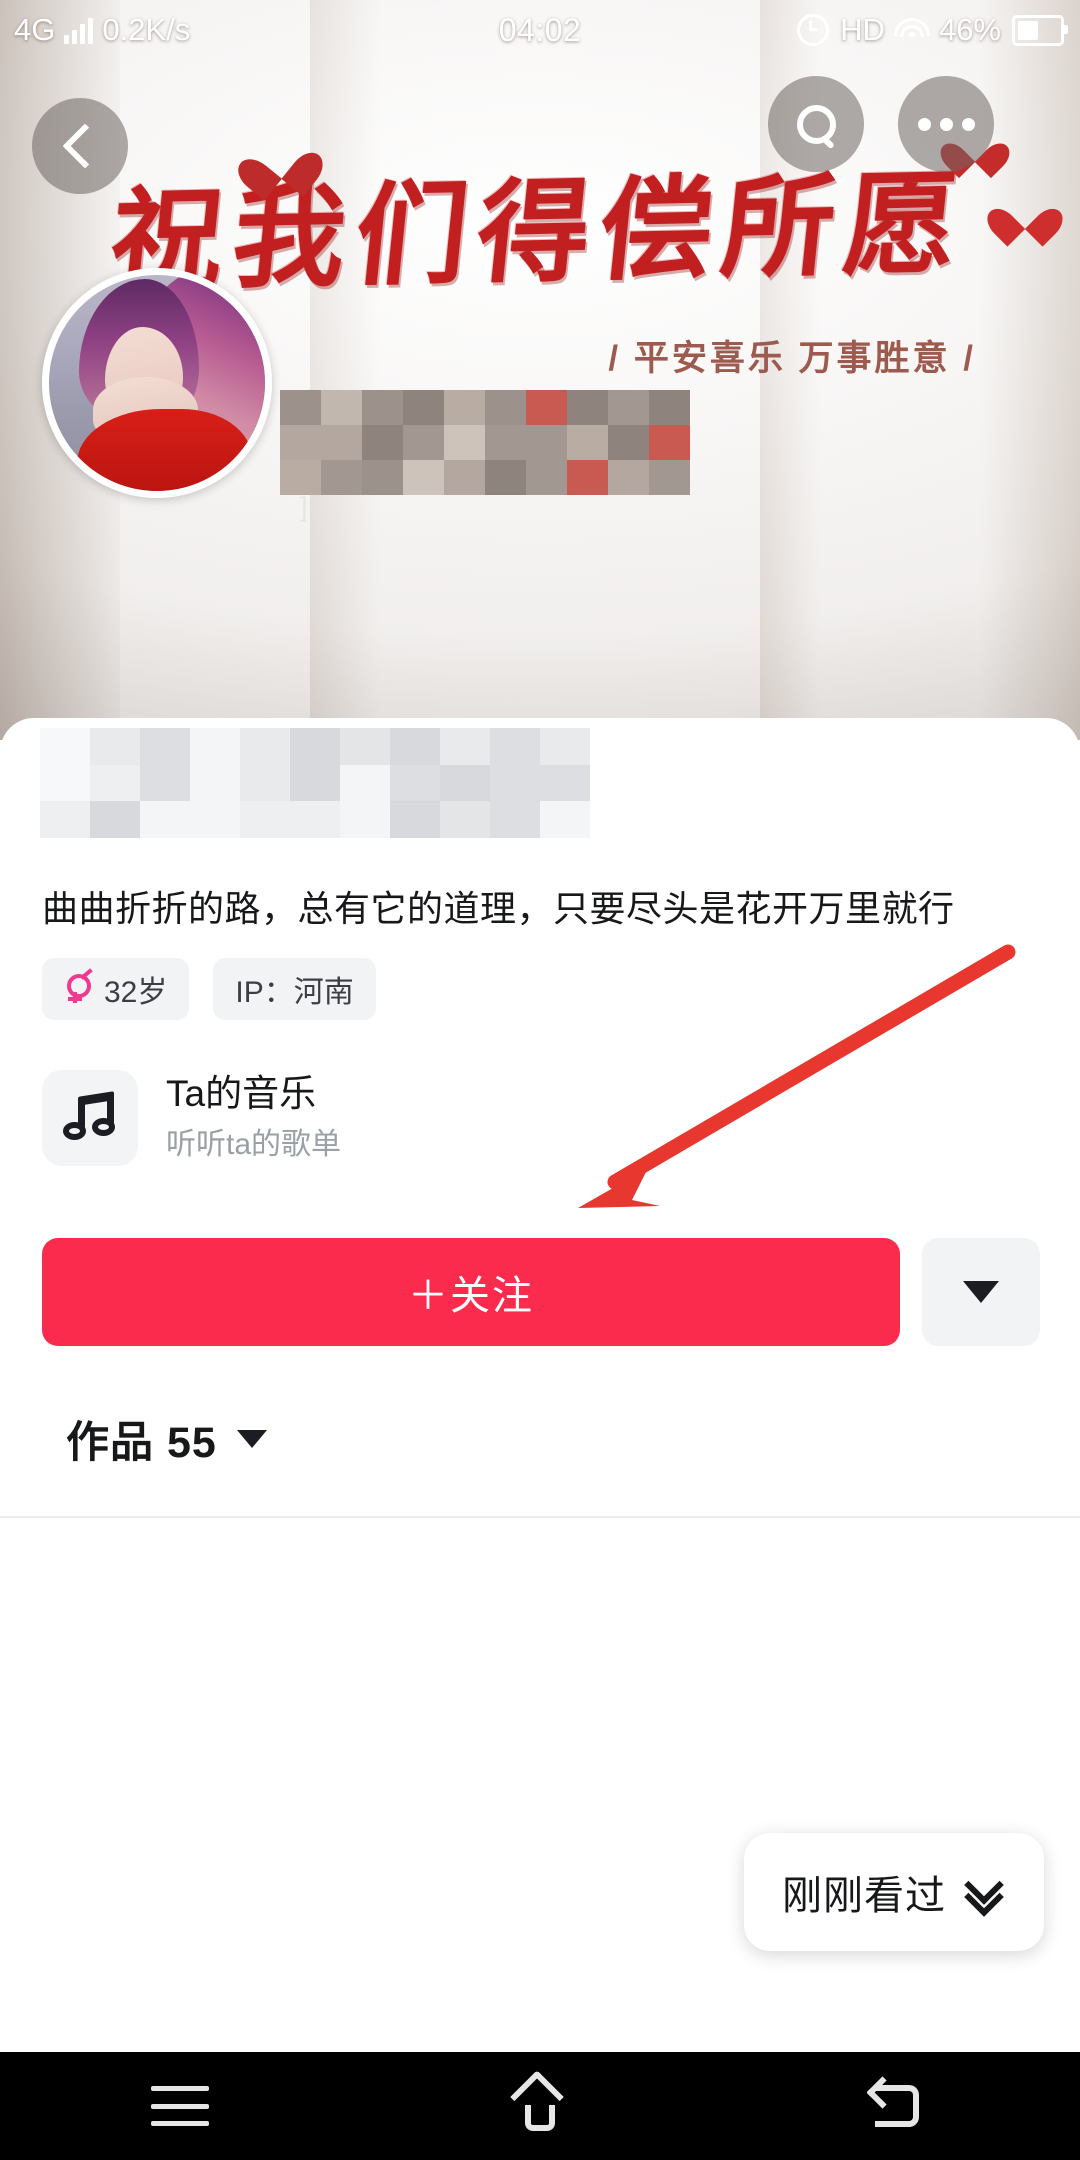 Image resolution: width=1080 pixels, height=2160 pixels. I want to click on recently-viewed-pill: 刚刚看过, so click(894, 1892).